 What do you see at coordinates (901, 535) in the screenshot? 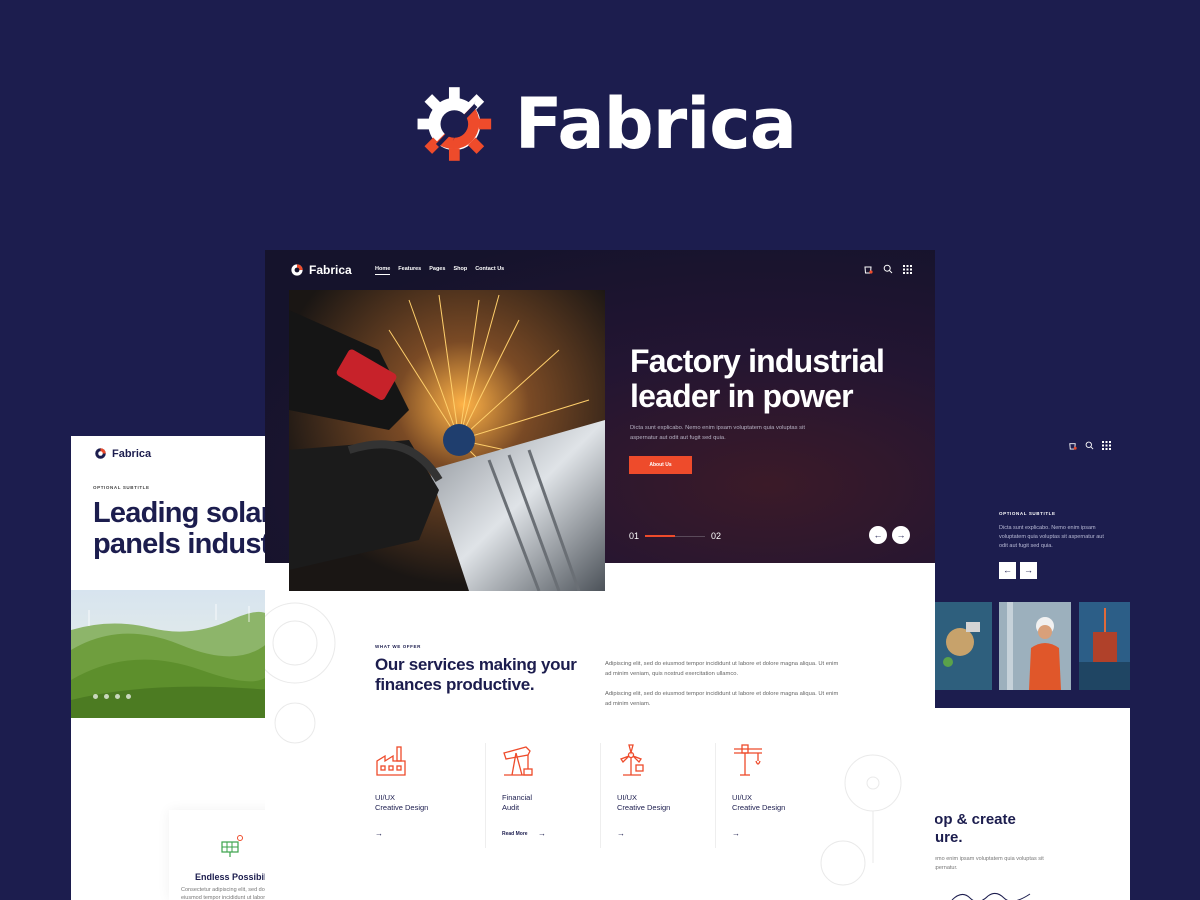
I see `hero-next-arrow-button: →` at bounding box center [901, 535].